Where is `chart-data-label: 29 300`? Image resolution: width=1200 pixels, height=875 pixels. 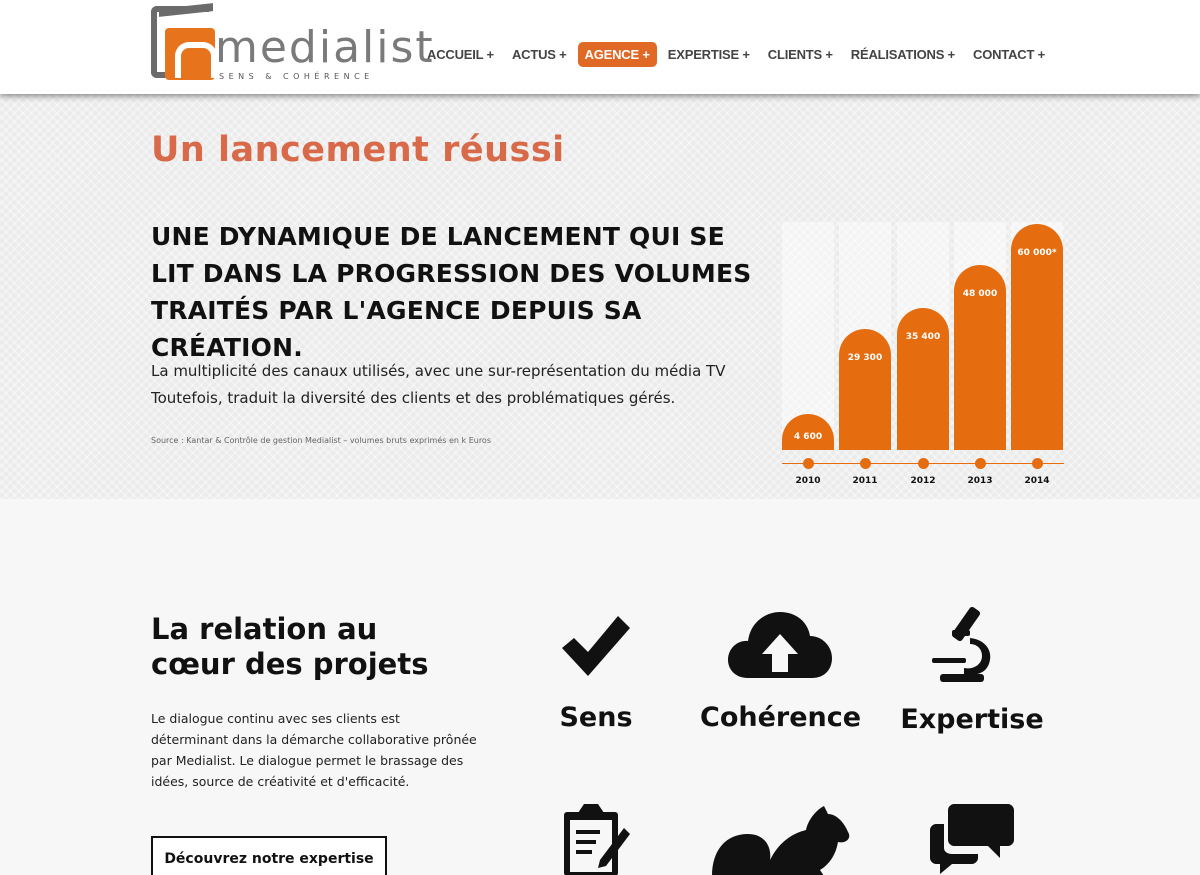
chart-data-label: 29 300 is located at coordinates (865, 358).